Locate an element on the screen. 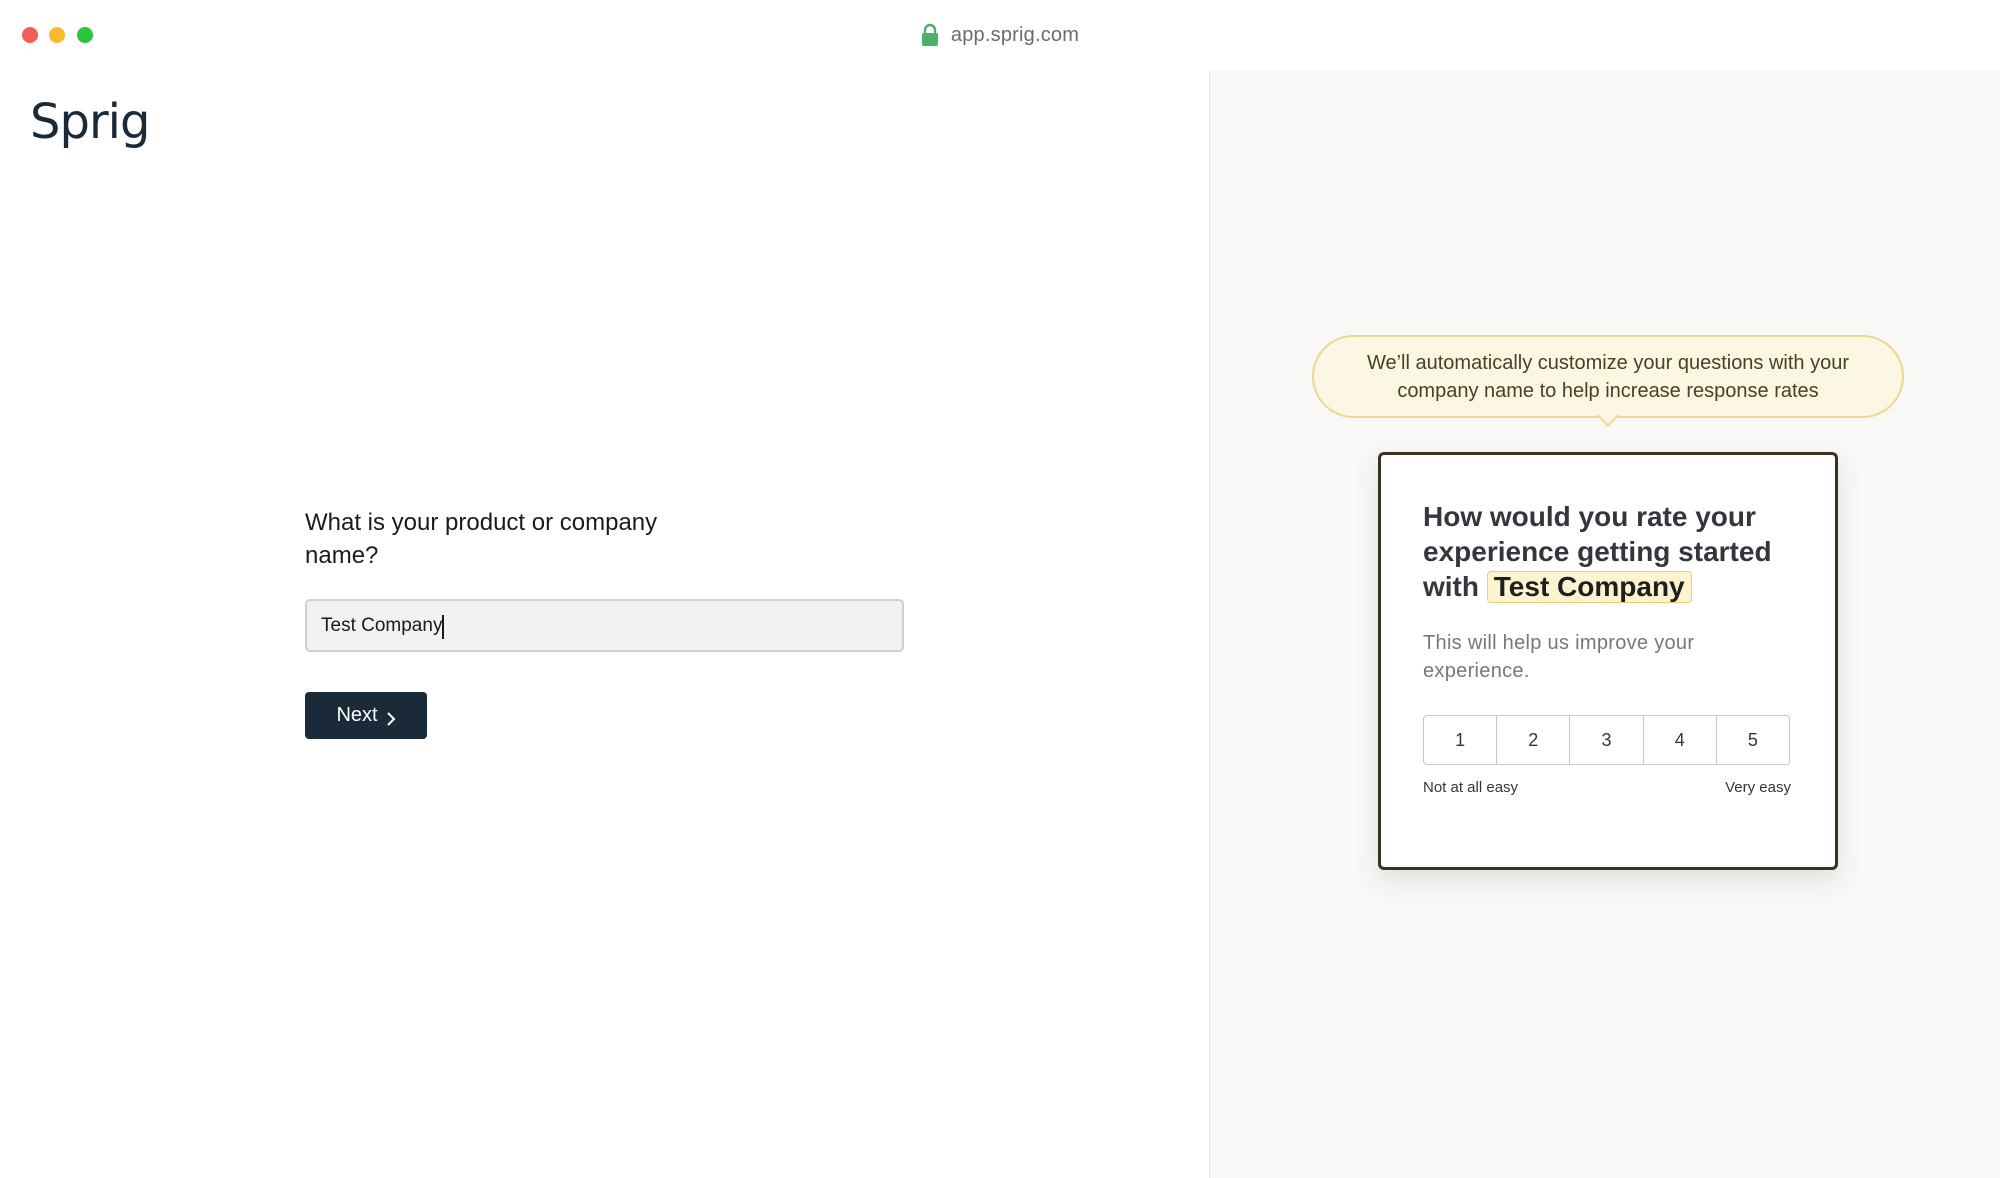 The width and height of the screenshot is (2000, 1178). text-caret is located at coordinates (443, 627).